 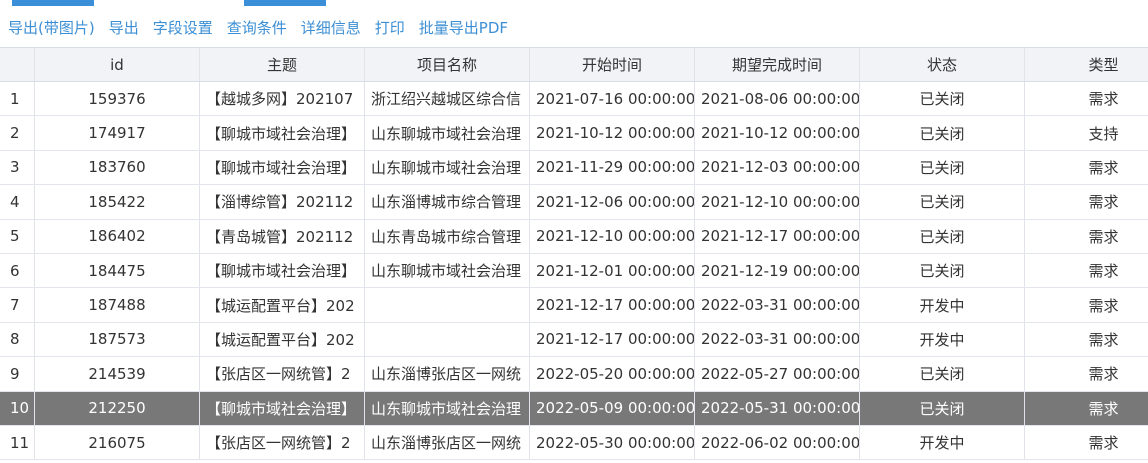 What do you see at coordinates (124, 27) in the screenshot?
I see `export-button: 导出` at bounding box center [124, 27].